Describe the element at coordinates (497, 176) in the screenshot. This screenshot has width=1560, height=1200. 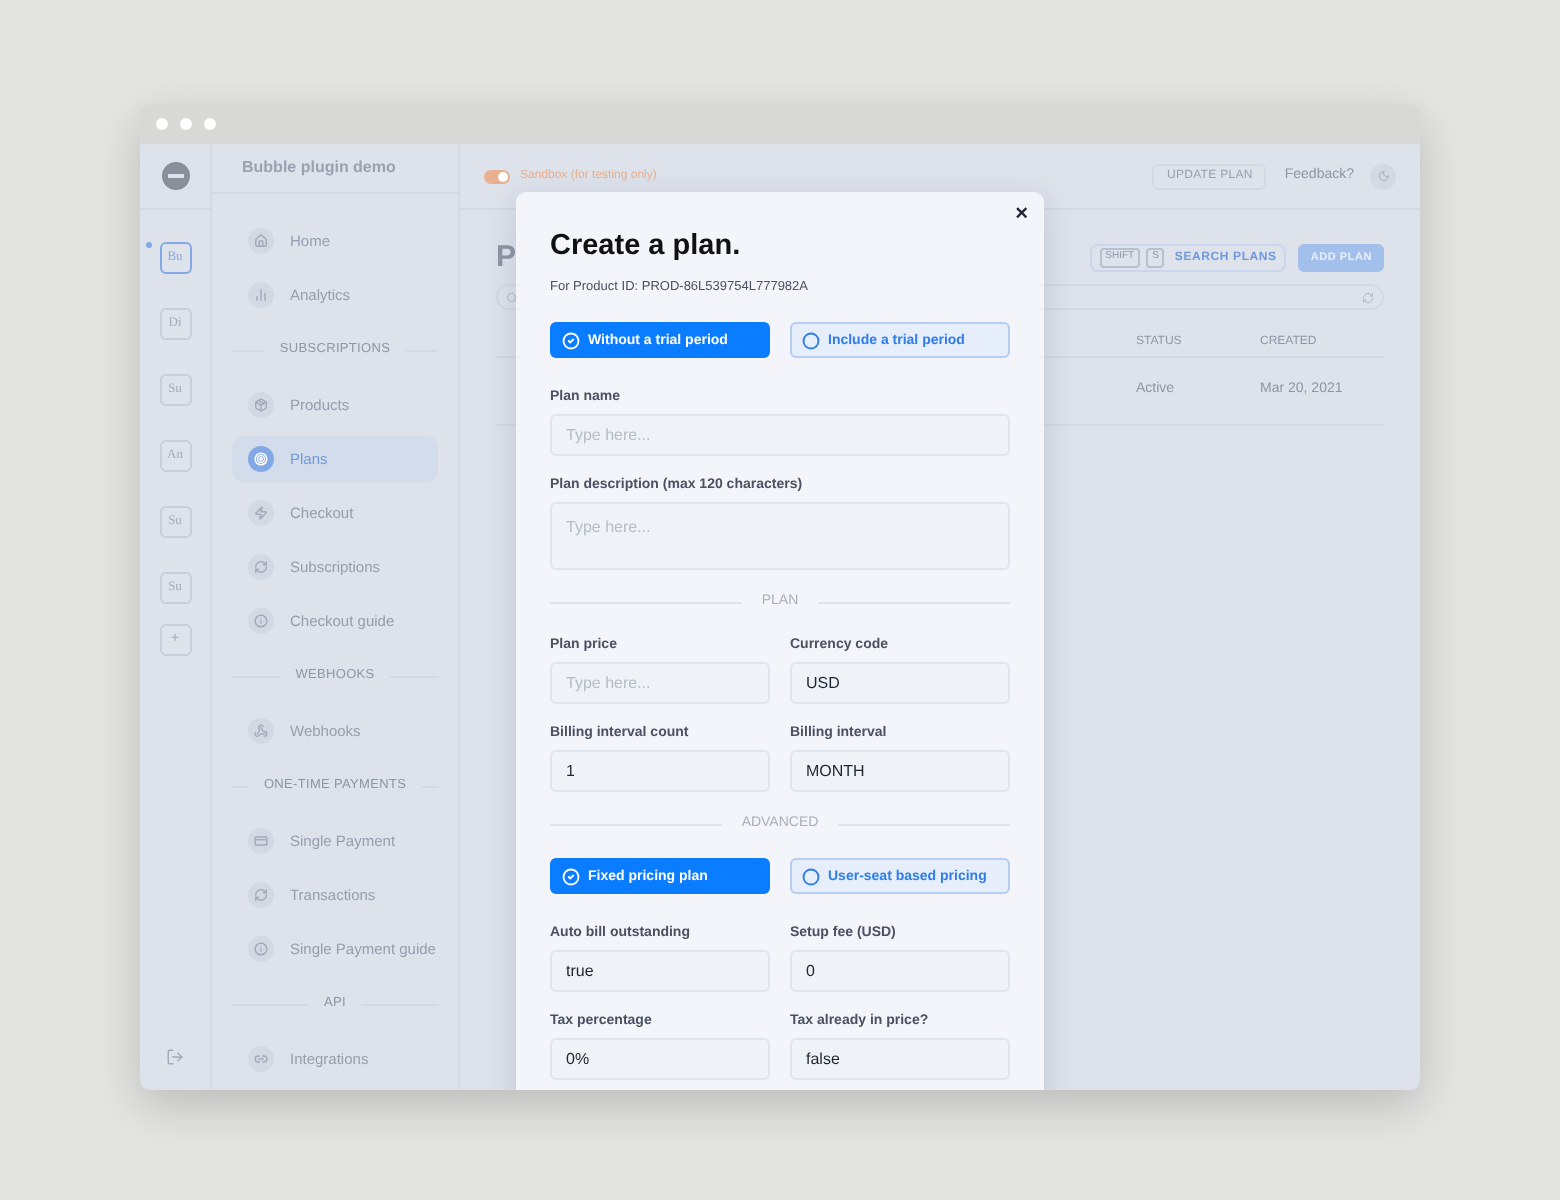
I see `sandbox-toggle` at that location.